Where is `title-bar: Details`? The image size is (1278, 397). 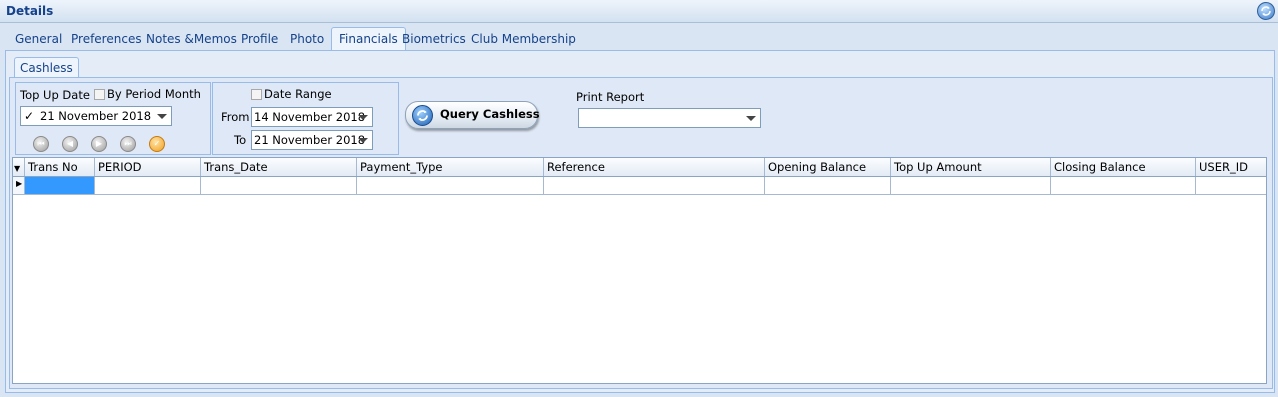
title-bar: Details is located at coordinates (639, 11).